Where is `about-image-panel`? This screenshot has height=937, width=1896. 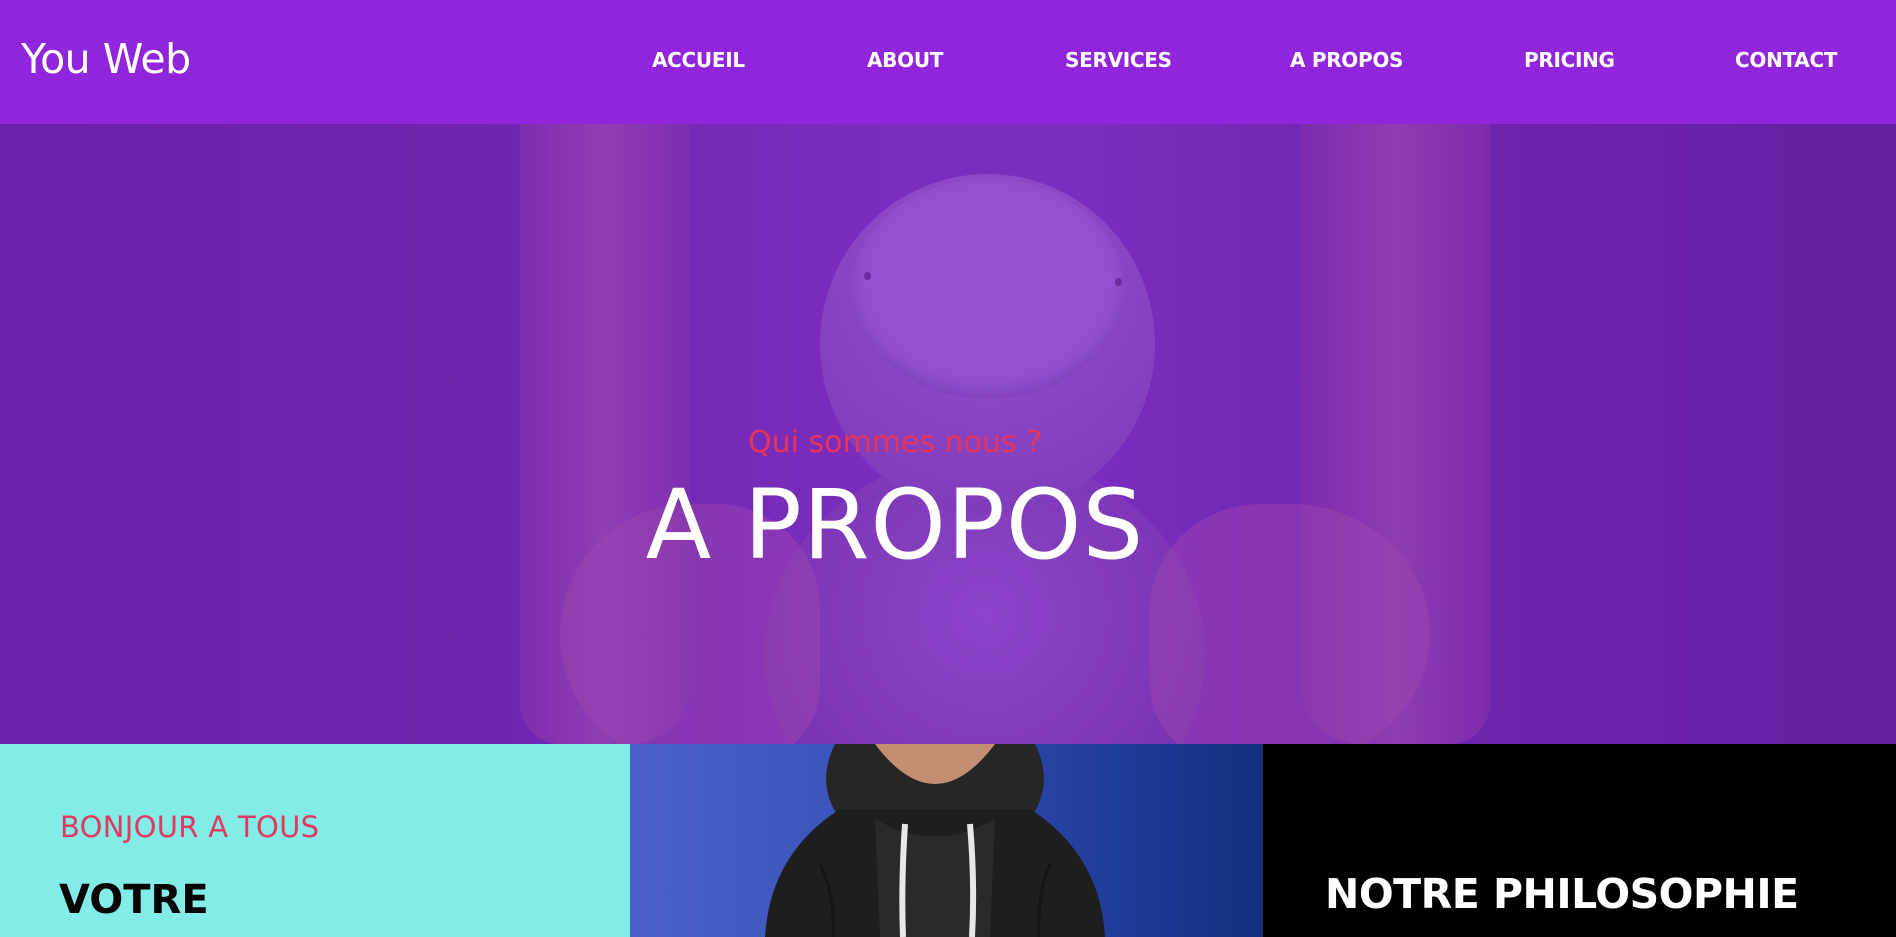 about-image-panel is located at coordinates (946, 840).